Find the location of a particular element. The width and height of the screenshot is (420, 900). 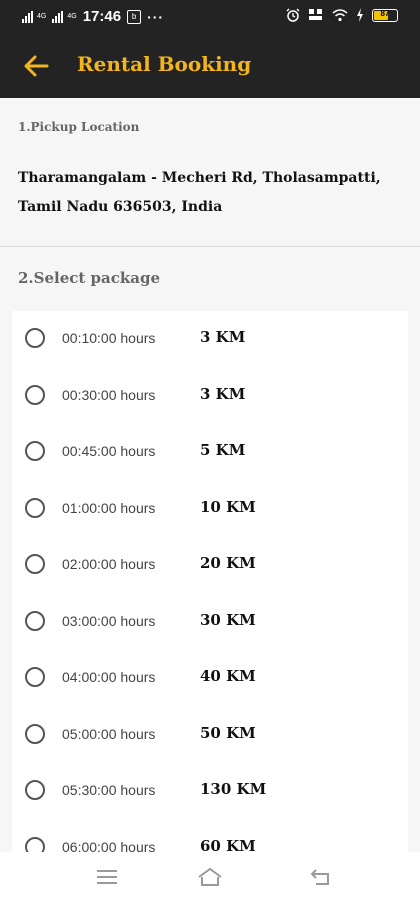

package-item: 02:00:00 hours 20 KM is located at coordinates (210, 565).